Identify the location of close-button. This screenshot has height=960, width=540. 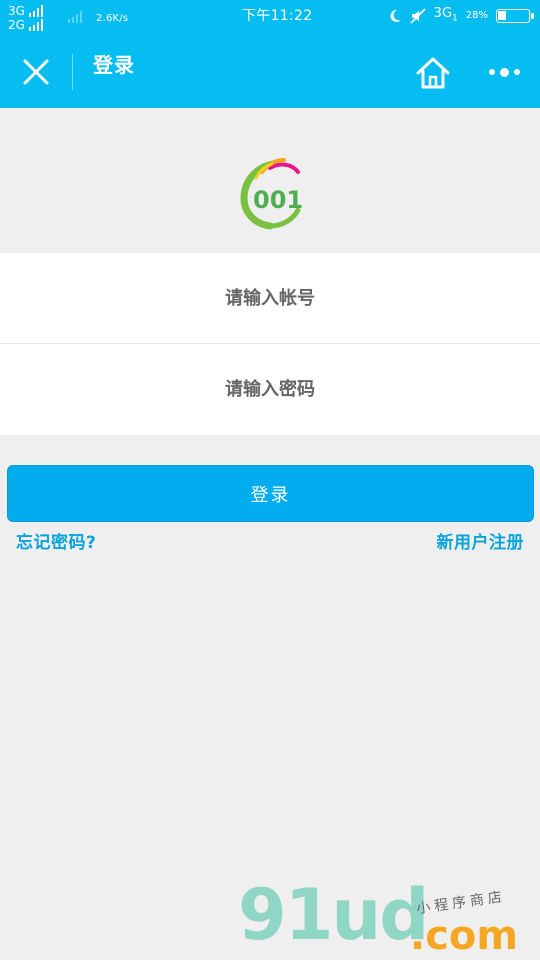
(36, 72).